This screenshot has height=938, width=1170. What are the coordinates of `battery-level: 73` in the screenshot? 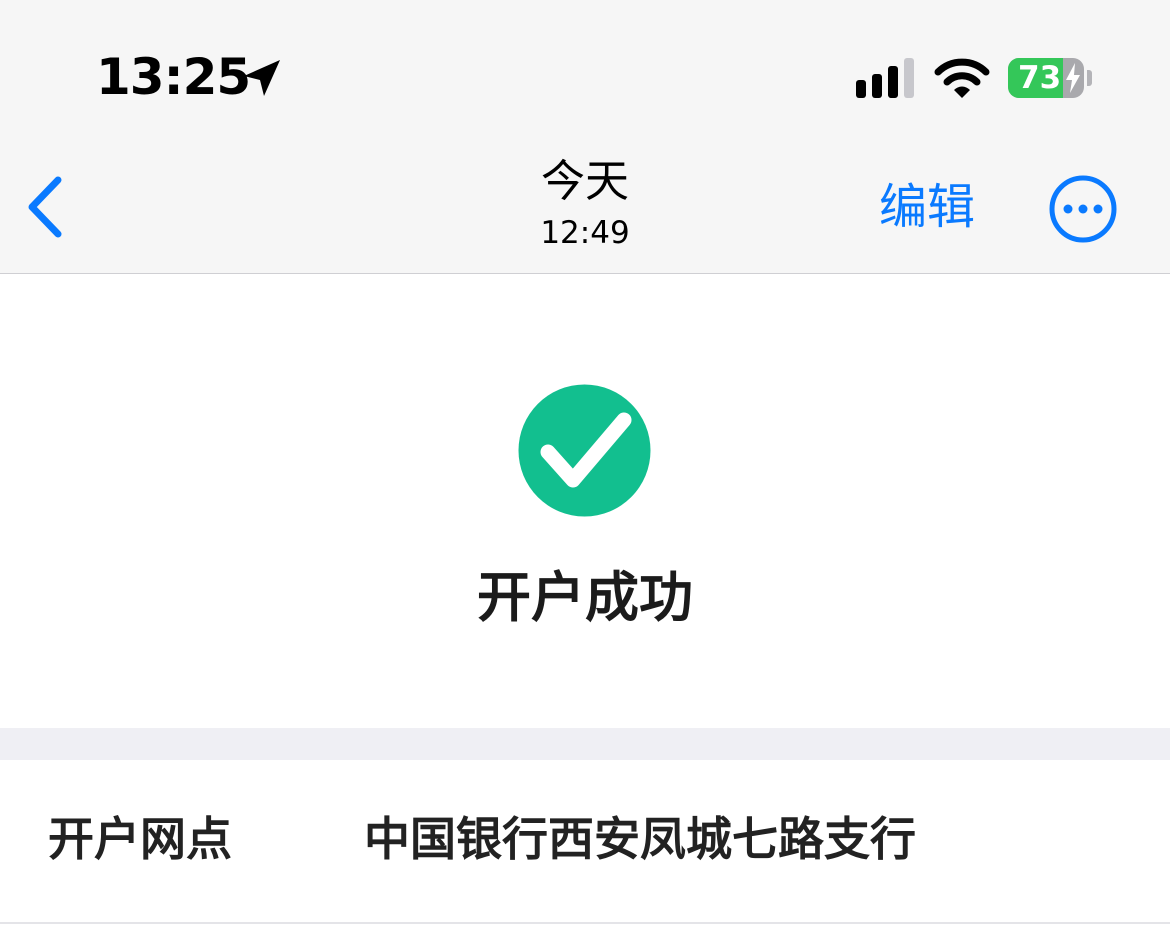 It's located at (1040, 78).